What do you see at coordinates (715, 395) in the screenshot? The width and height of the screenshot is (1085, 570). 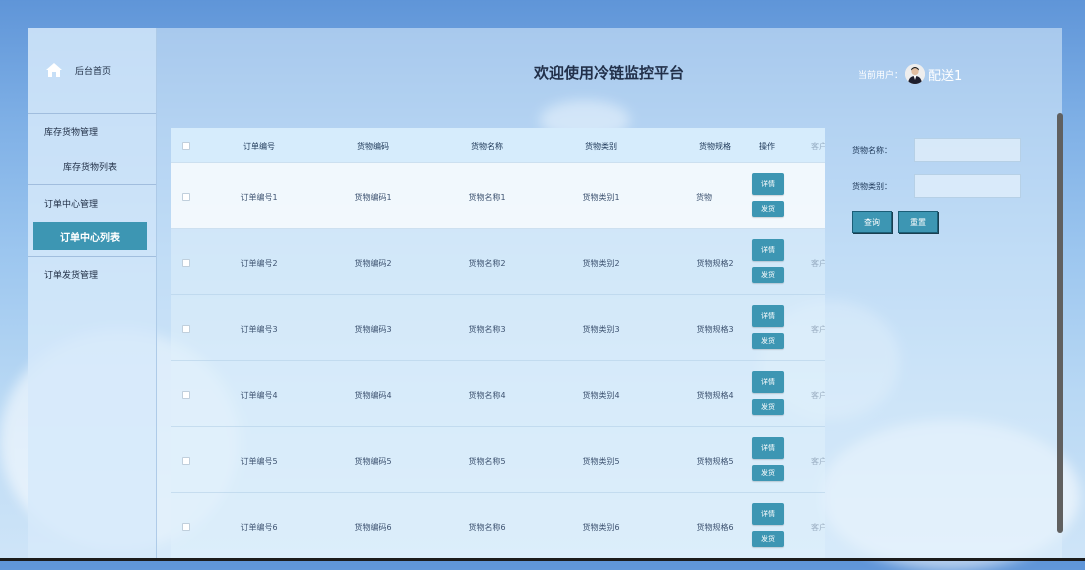 I see `cell-goods-spec: 货物规格4` at bounding box center [715, 395].